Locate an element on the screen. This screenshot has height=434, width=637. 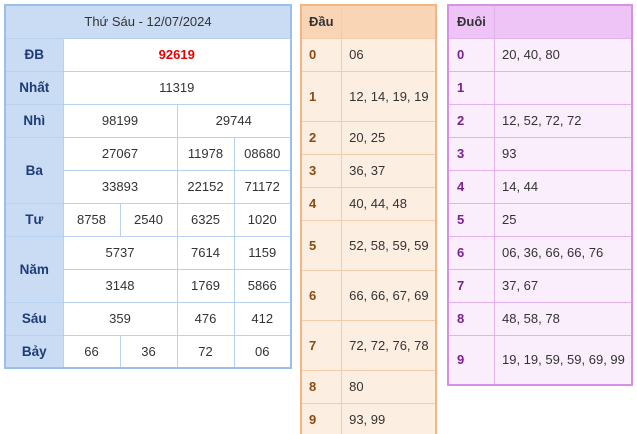
prize-value: 11978 is located at coordinates (205, 153).